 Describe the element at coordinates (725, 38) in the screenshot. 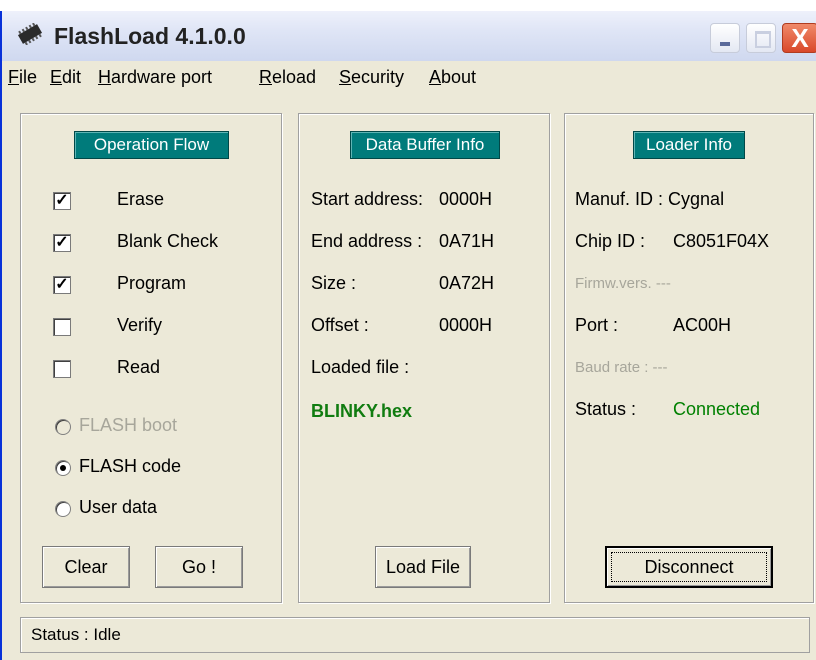

I see `minimize-icon` at that location.